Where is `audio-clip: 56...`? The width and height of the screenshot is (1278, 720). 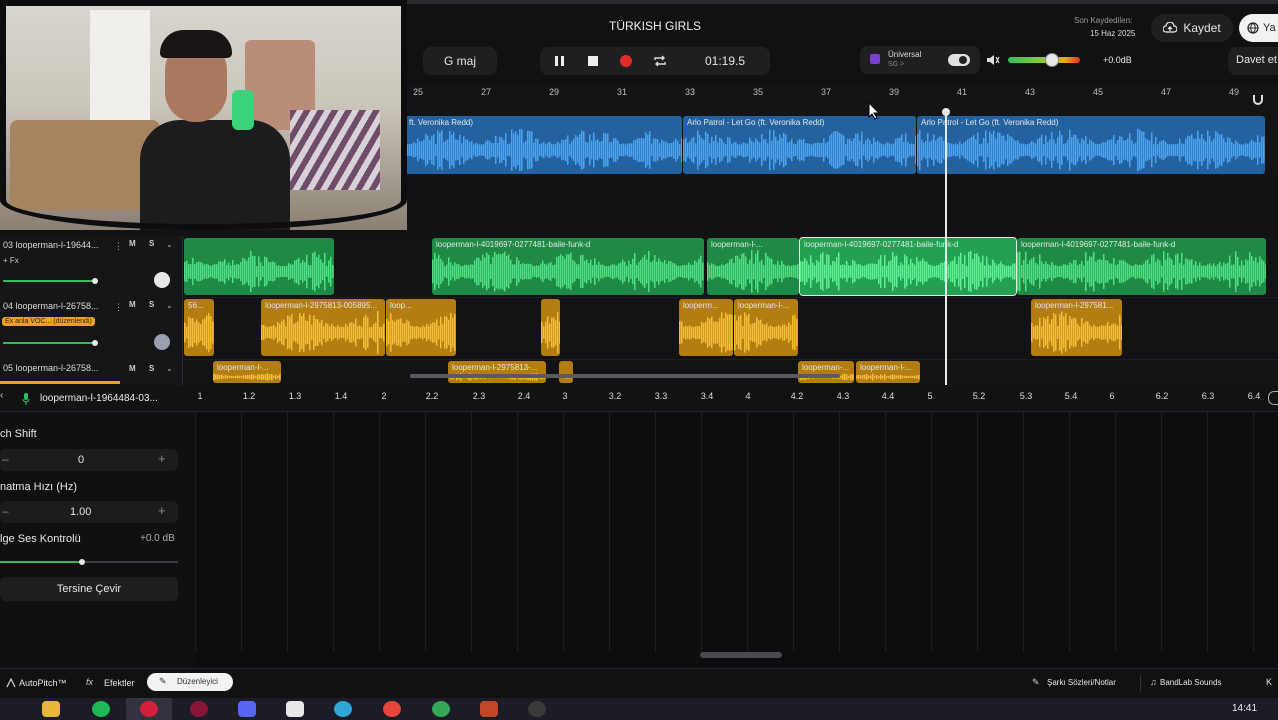 audio-clip: 56... is located at coordinates (199, 327).